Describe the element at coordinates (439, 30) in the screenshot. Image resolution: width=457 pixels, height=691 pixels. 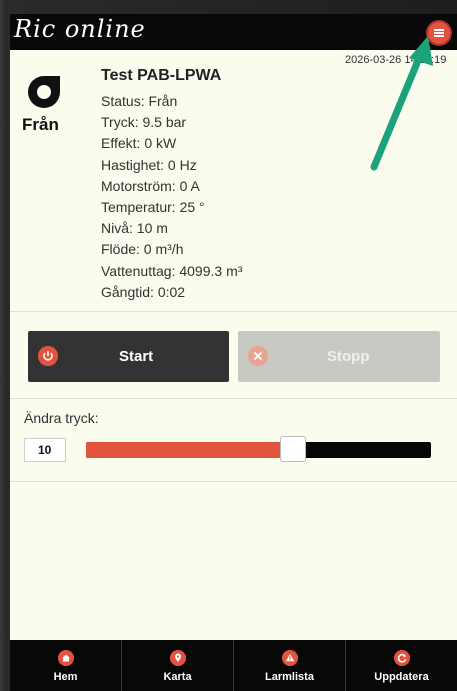
I see `hamburger-menu-icon` at that location.